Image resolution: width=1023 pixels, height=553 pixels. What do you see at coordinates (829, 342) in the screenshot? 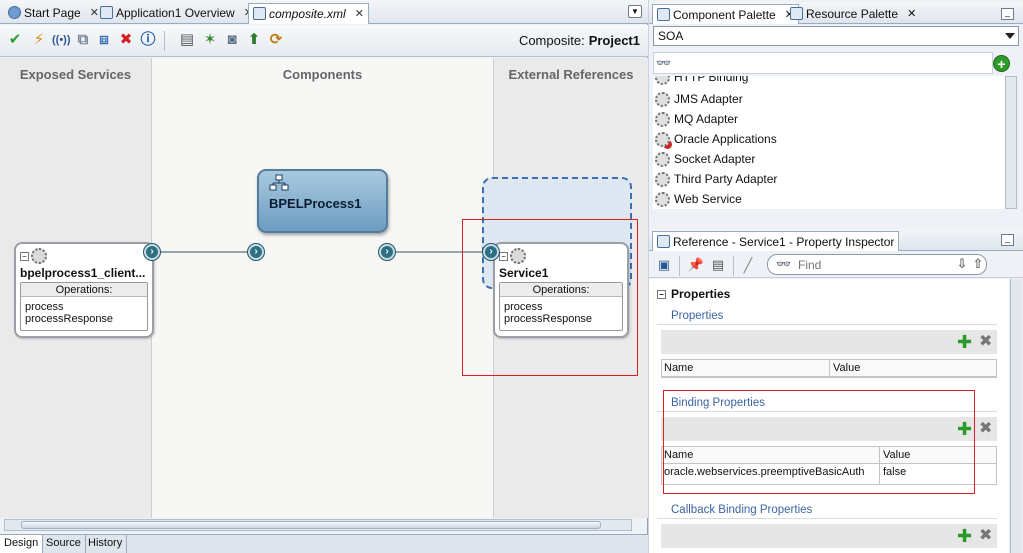
I see `properties-grid-toolbar: ✚ ✖` at bounding box center [829, 342].